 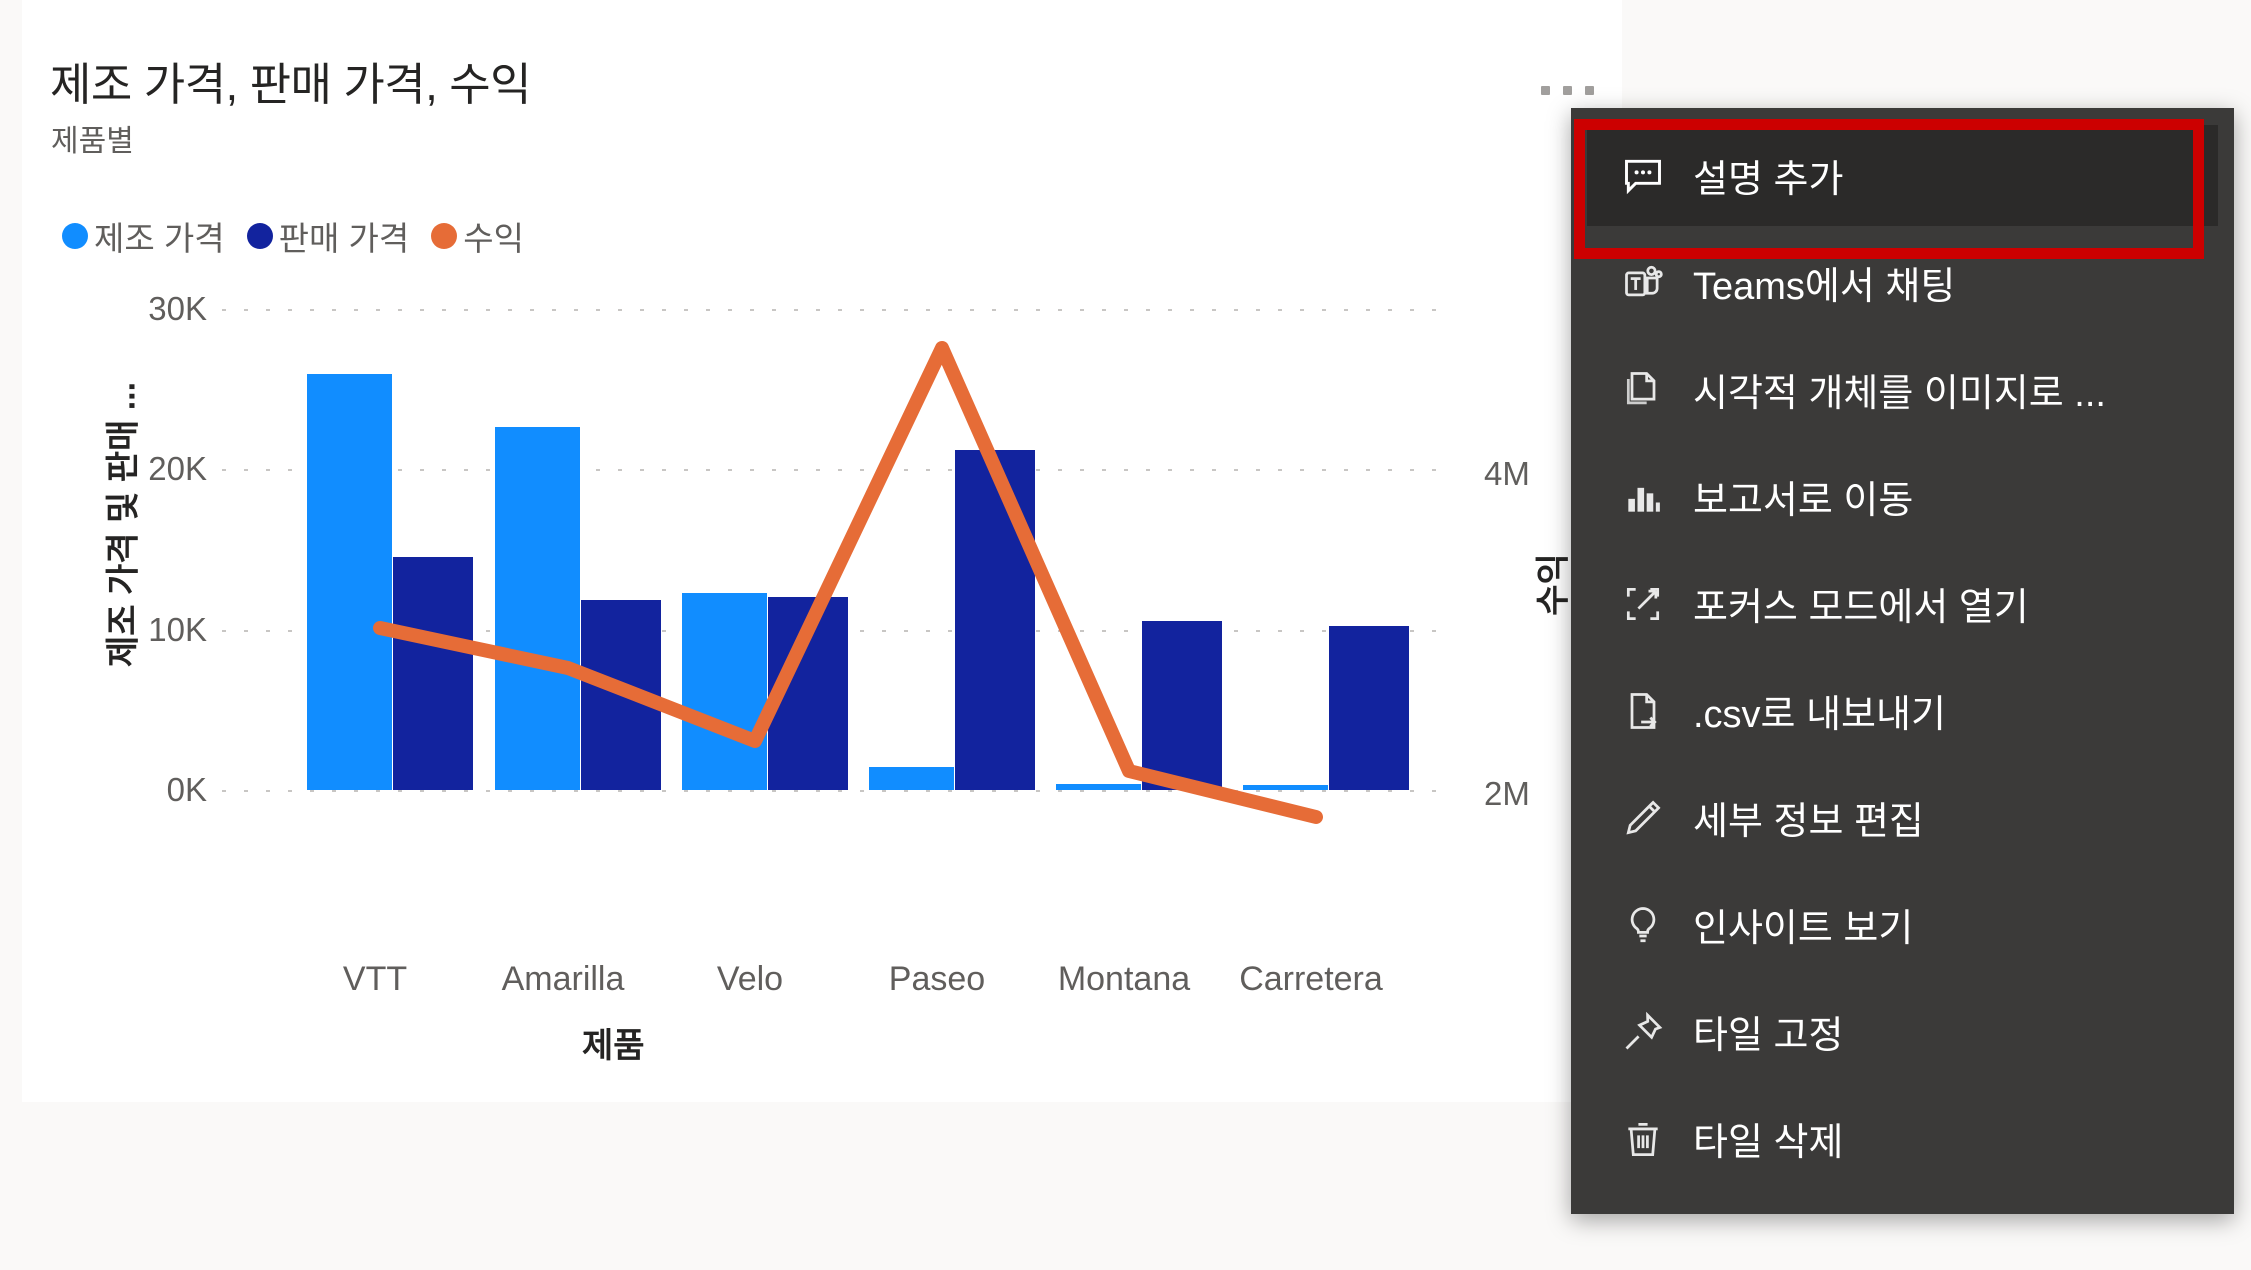 I want to click on page-title: 제조 가격, 판매 가격, 수익, so click(x=291, y=84).